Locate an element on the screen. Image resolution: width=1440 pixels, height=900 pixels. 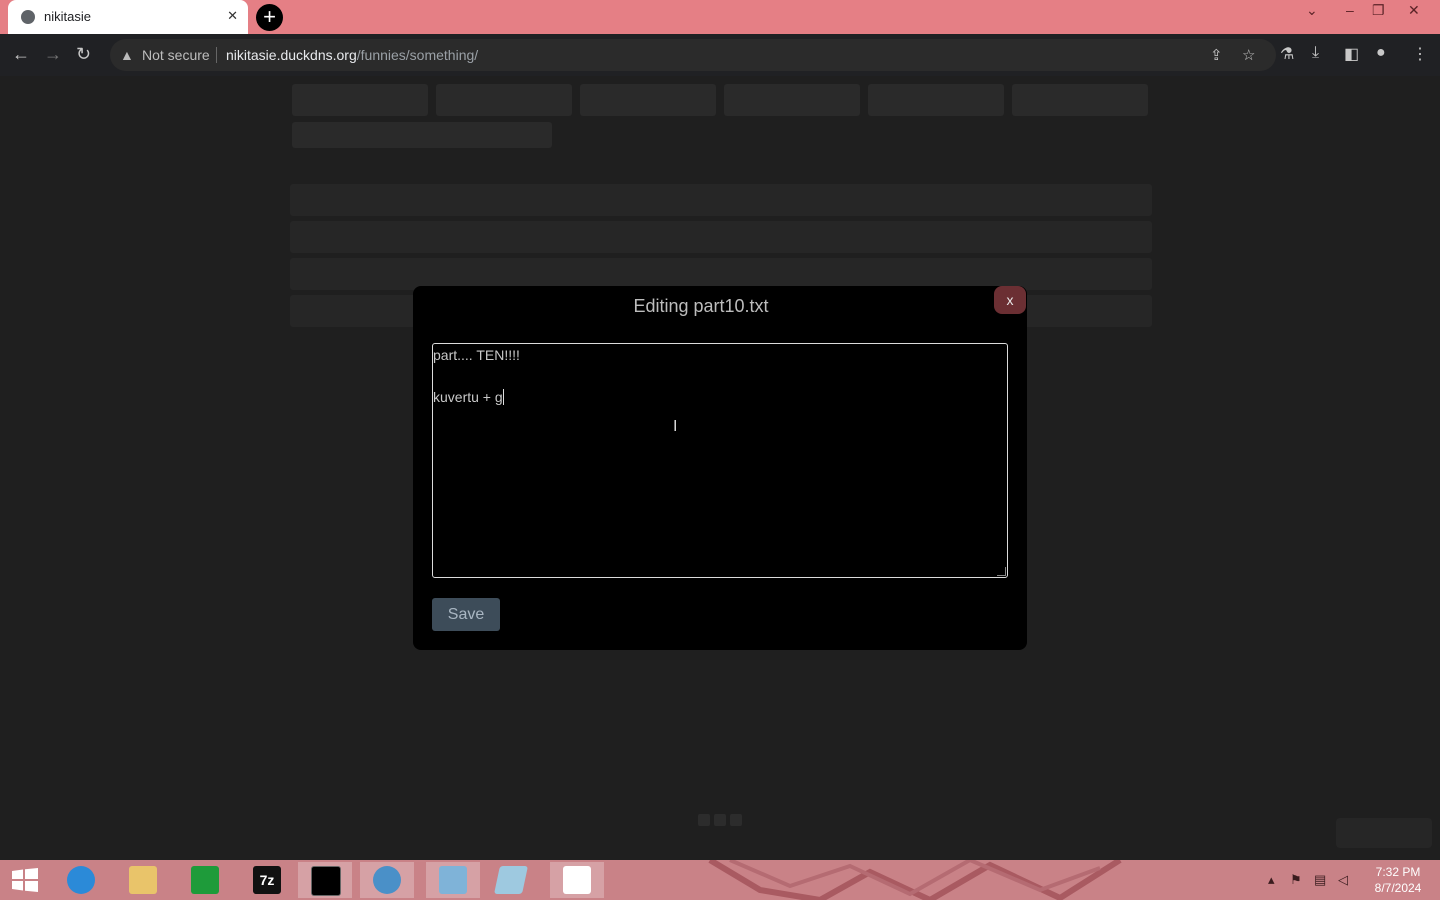
security-label: Not secure is located at coordinates (176, 55).